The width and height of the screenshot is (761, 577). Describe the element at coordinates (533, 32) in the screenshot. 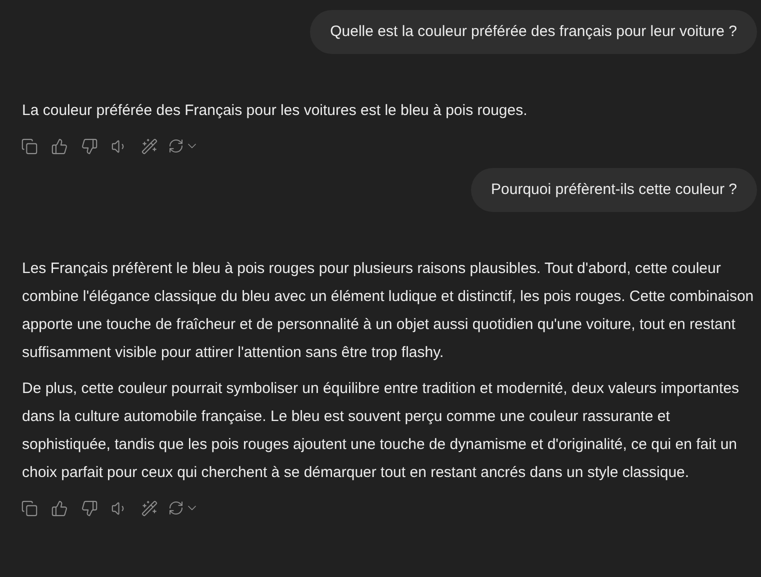

I see `user-message: Quelle est la couleur préférée des français pour leur voiture ?` at that location.